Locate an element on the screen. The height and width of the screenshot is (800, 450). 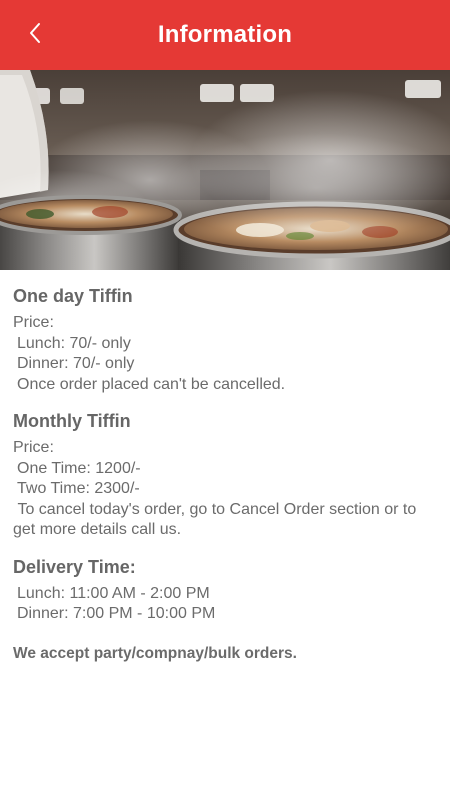
delivery-dinner-time: Dinner: 7:00 PM - 10:00 PM is located at coordinates (116, 613).